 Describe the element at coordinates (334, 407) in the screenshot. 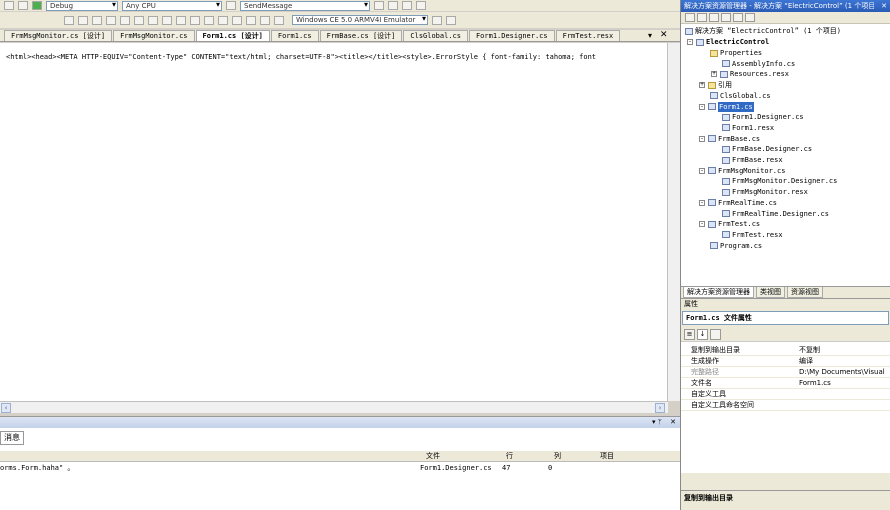

I see `editor-hscroll: ‹ ›` at that location.